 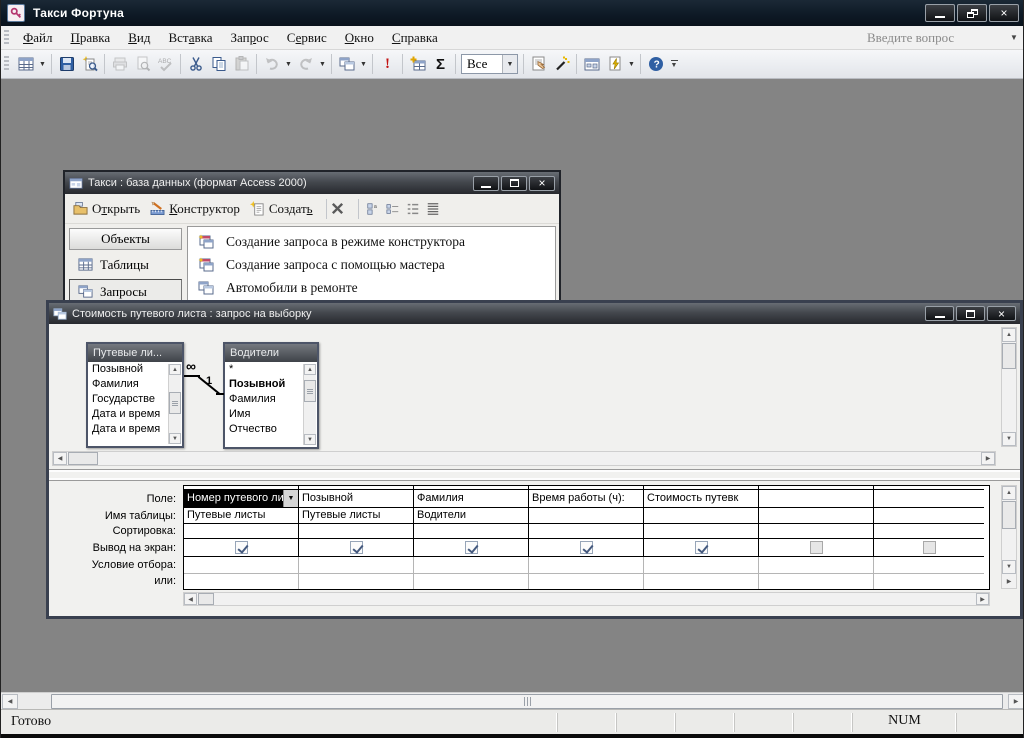 I want to click on list-view-button, so click(x=413, y=209).